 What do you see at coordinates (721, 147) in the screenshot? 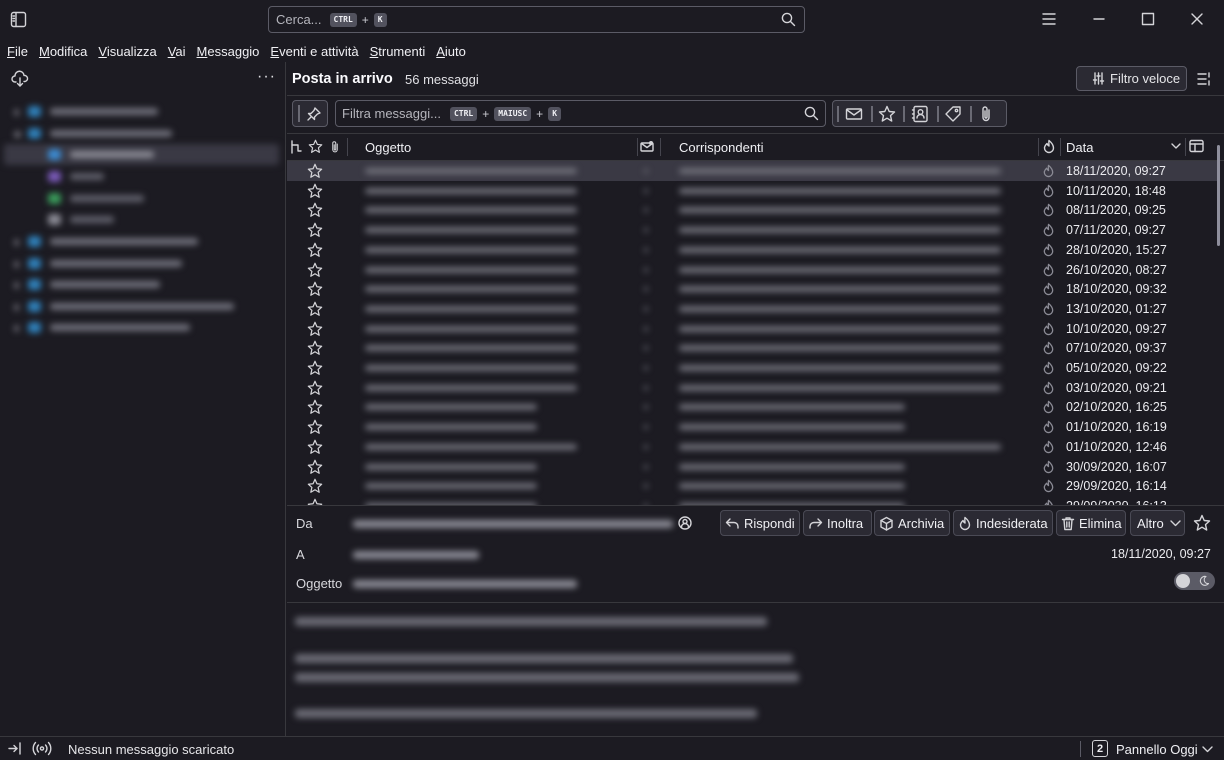
I see `correspondents-column-header: Corrispondenti` at bounding box center [721, 147].